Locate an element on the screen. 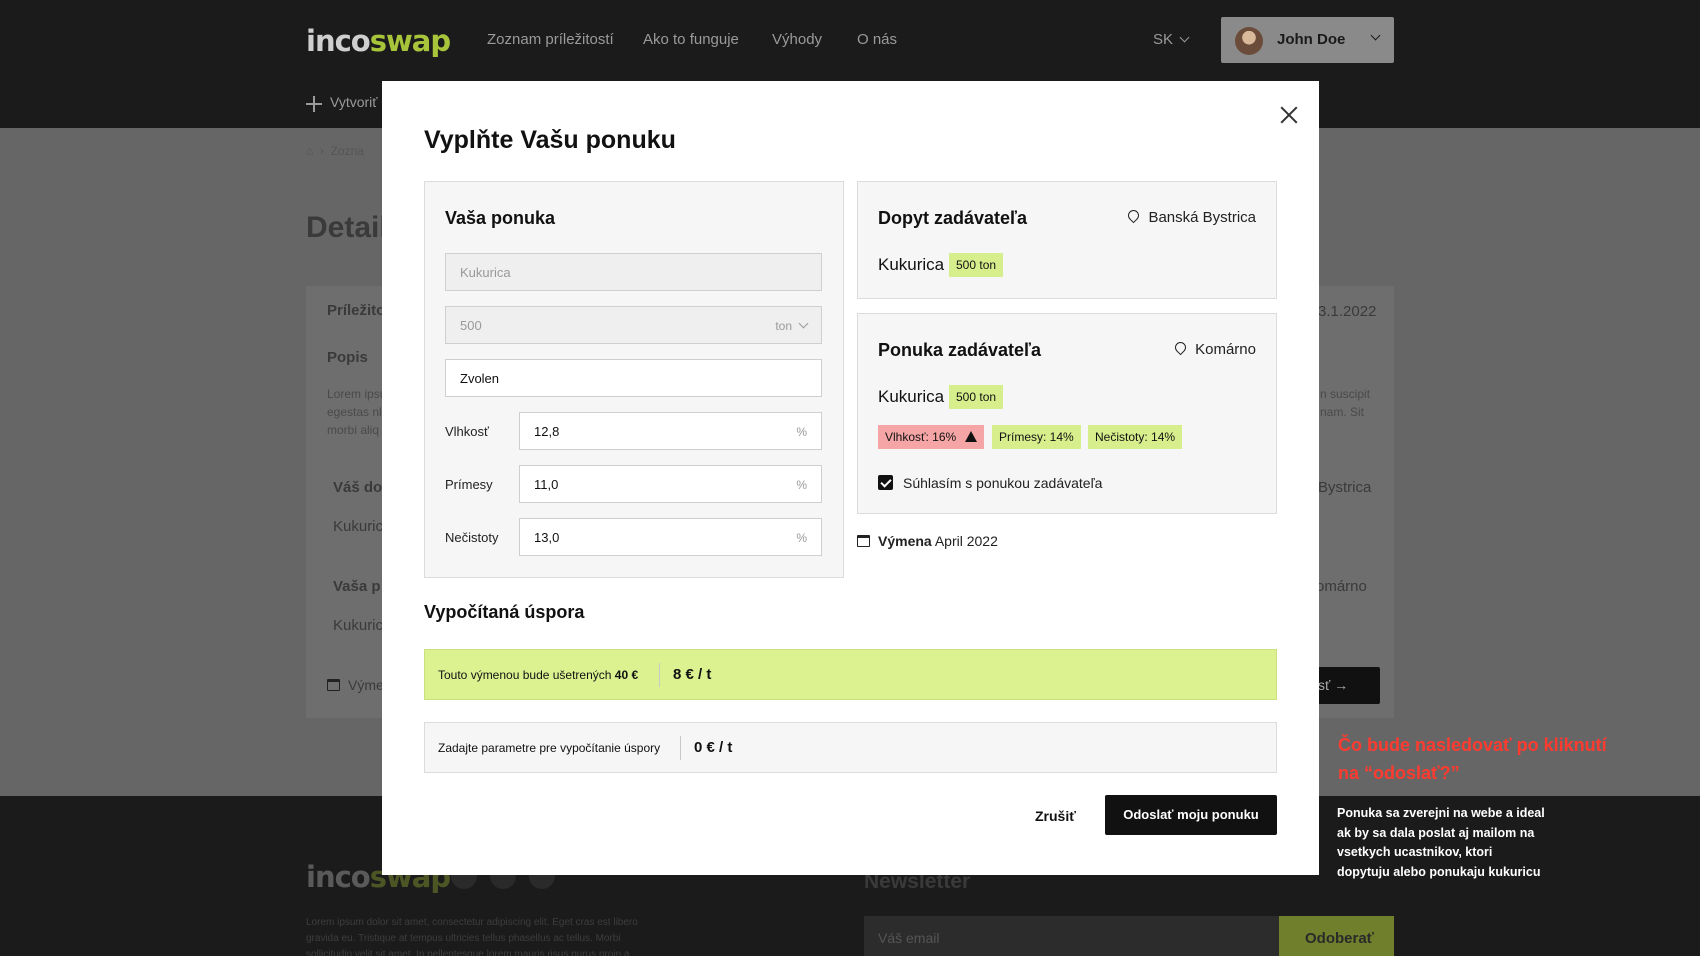 The height and width of the screenshot is (956, 1700). avatar is located at coordinates (1249, 41).